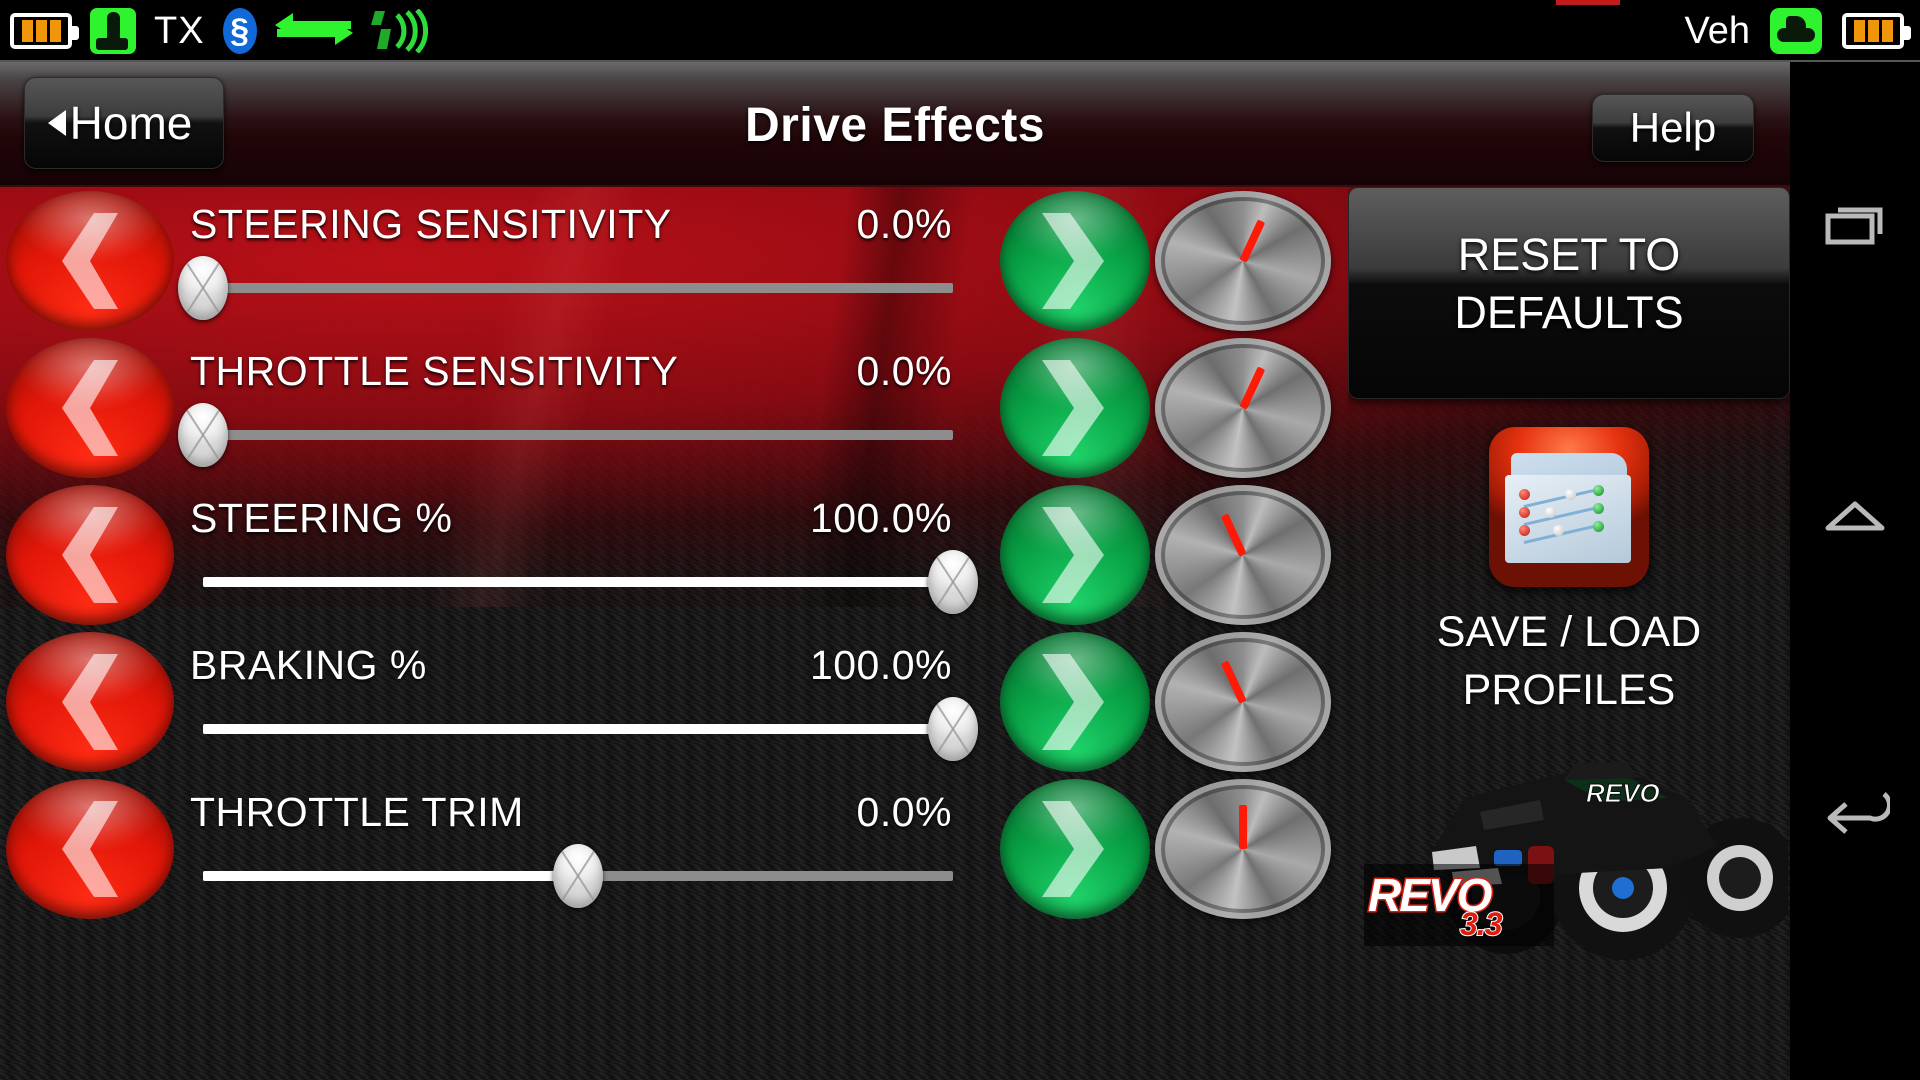 The image size is (1920, 1080). Describe the element at coordinates (179, 30) in the screenshot. I see `tx-label: TX` at that location.